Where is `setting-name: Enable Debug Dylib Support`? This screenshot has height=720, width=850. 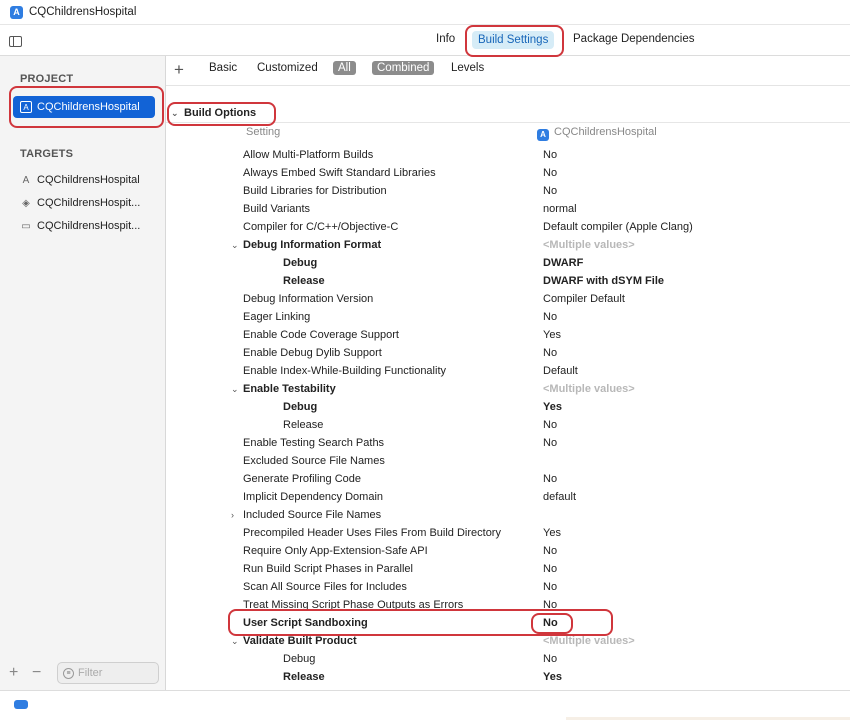 setting-name: Enable Debug Dylib Support is located at coordinates (312, 353).